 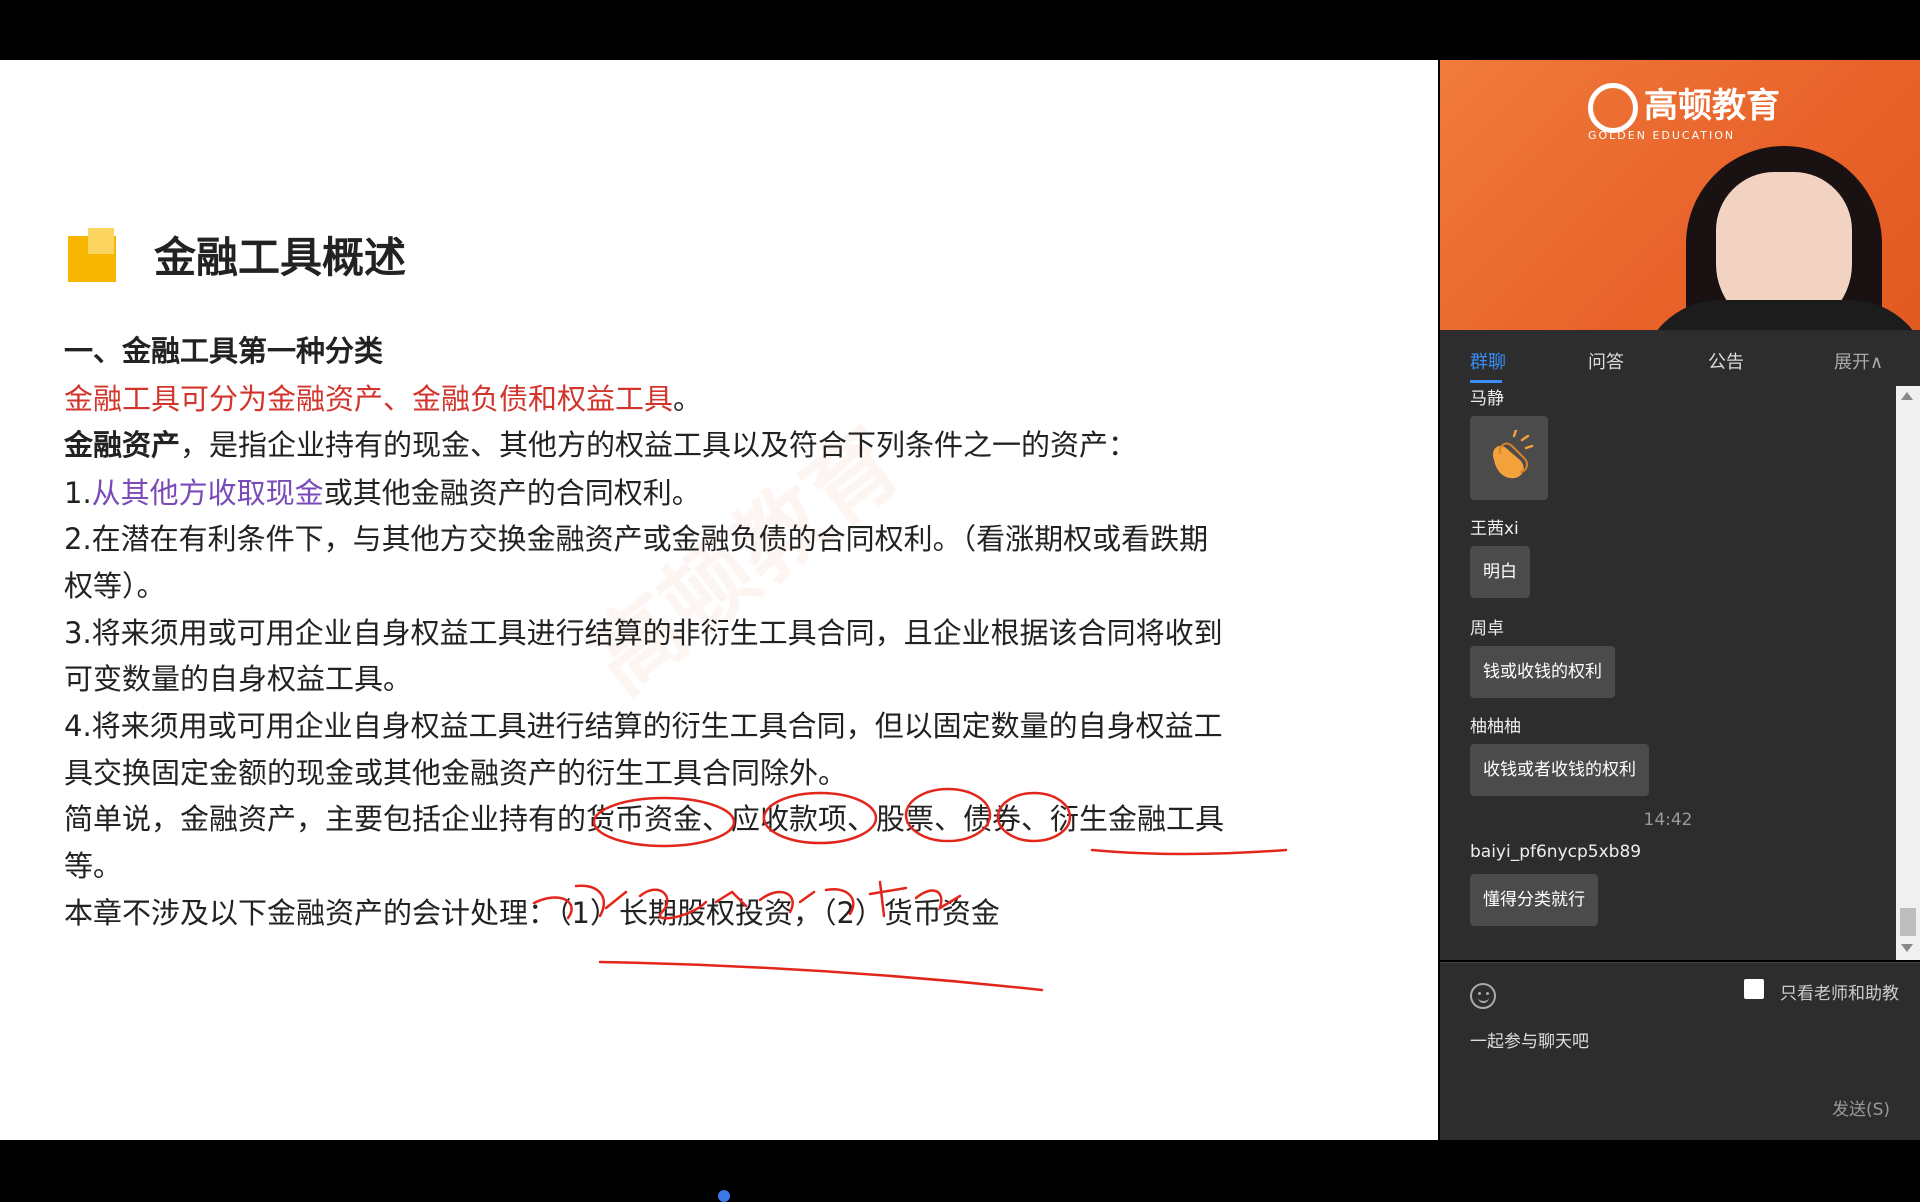 I want to click on slide-line: 权等）。, so click(x=115, y=586).